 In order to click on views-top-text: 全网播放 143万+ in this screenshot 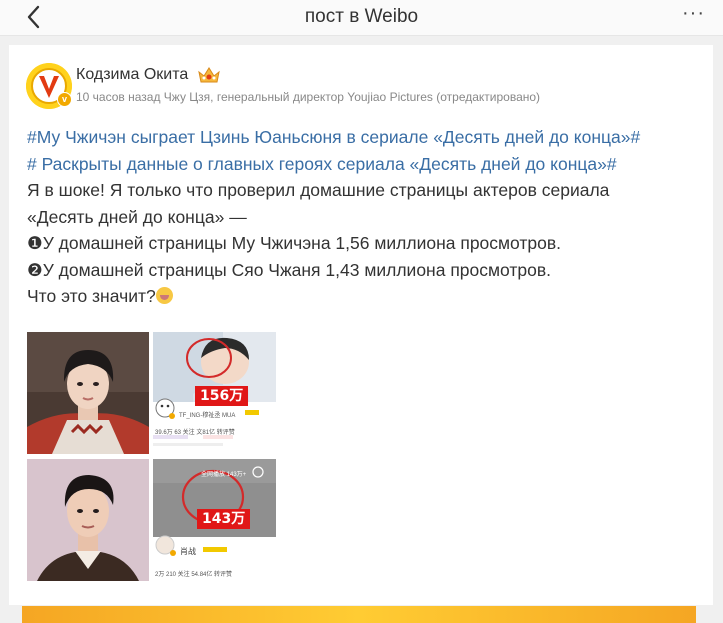, I will do `click(224, 475)`.